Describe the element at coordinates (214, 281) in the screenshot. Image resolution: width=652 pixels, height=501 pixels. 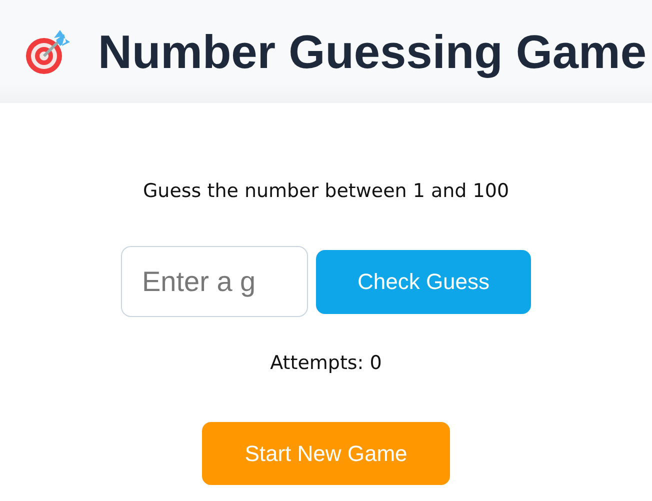
I see `guess-input-field: Enter a g` at that location.